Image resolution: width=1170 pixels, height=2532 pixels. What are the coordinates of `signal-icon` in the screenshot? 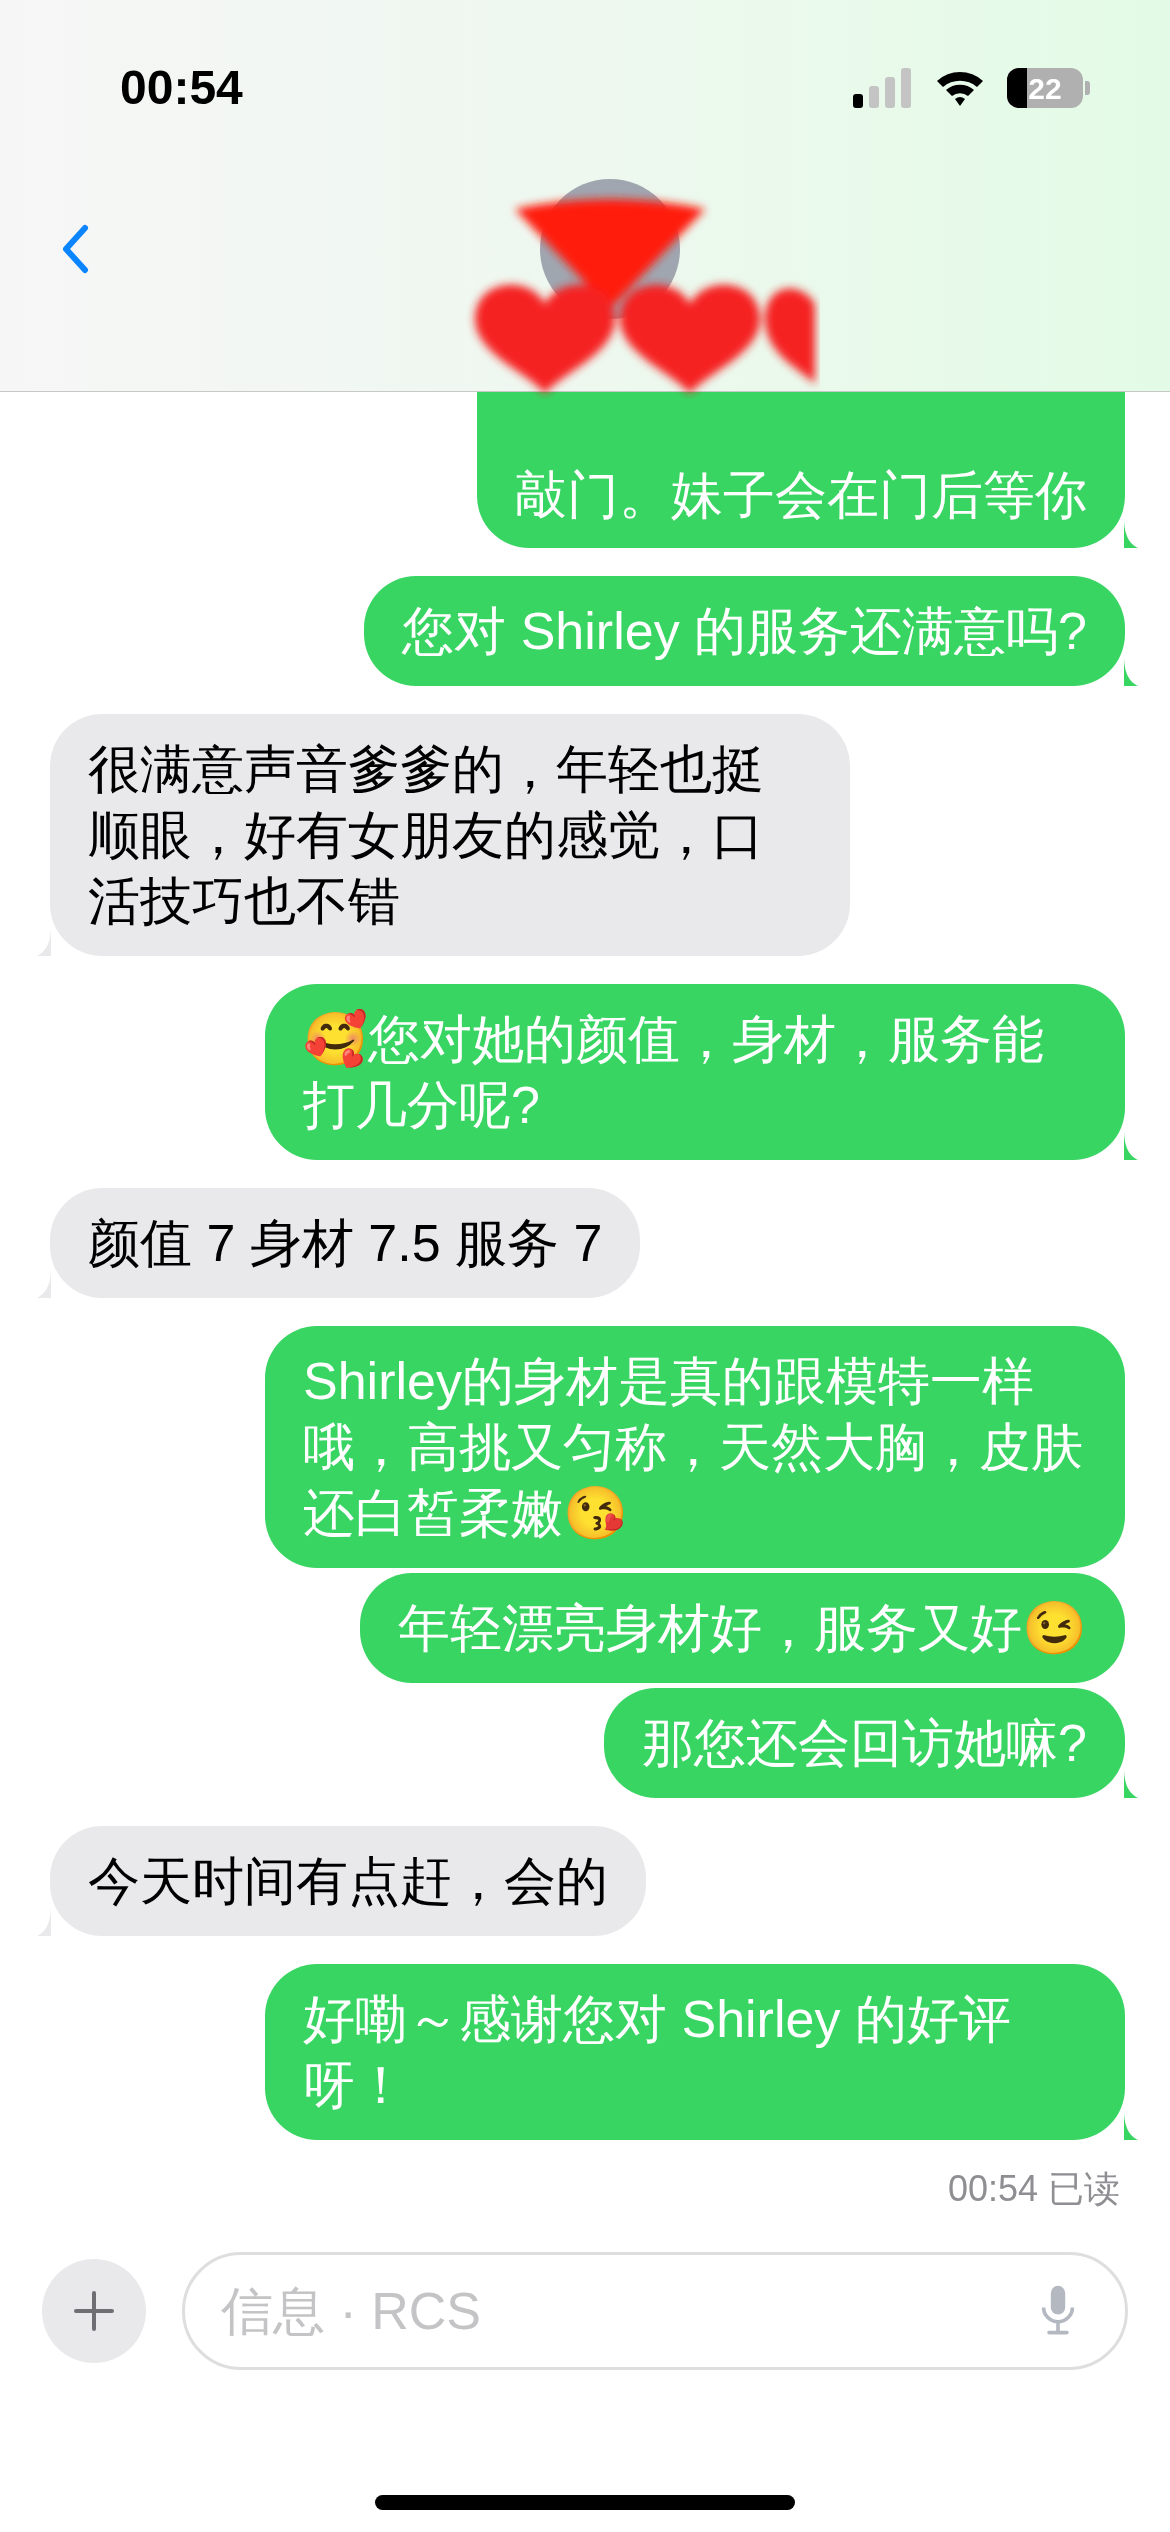 It's located at (883, 88).